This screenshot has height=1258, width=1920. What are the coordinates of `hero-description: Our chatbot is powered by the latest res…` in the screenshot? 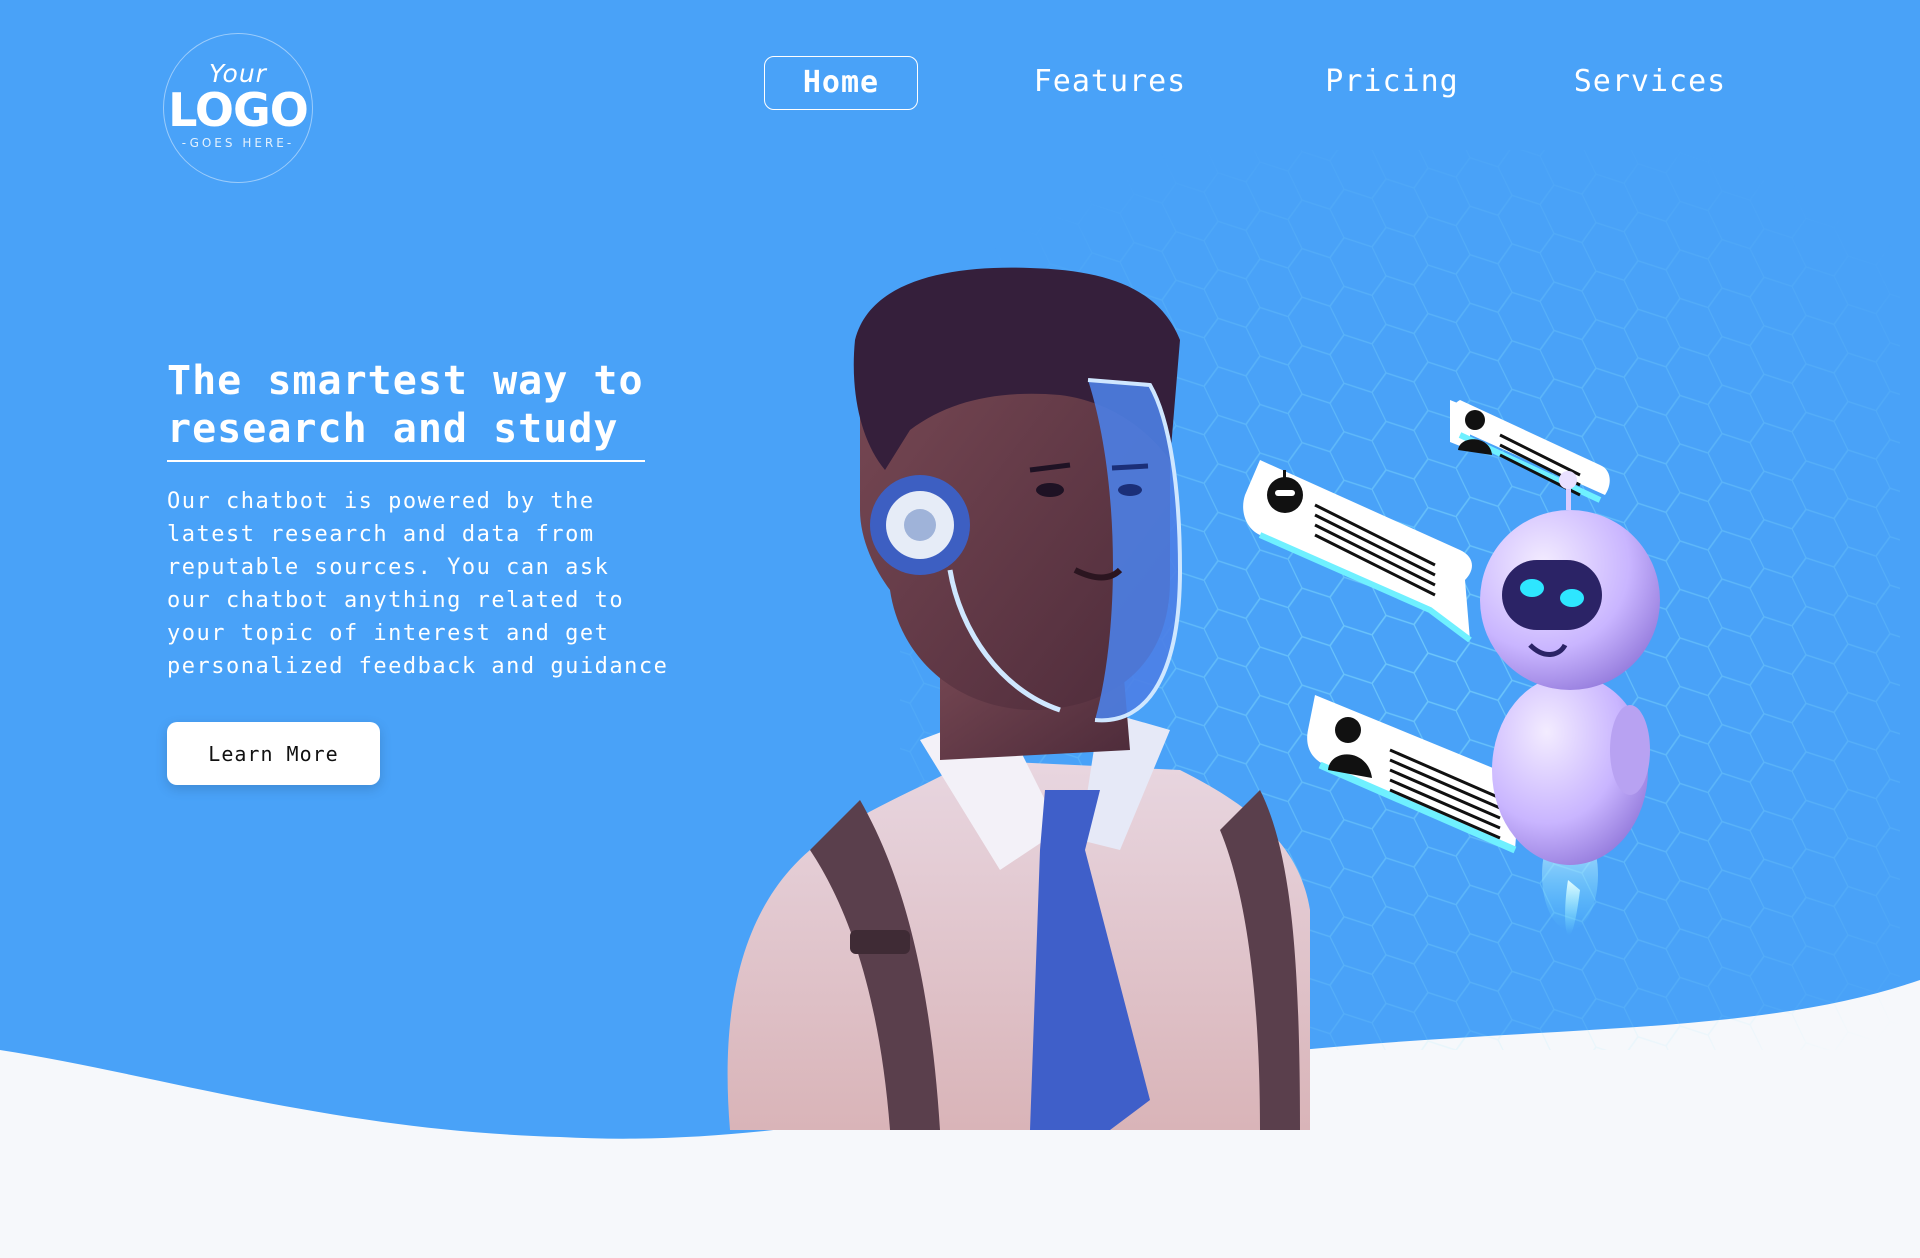 It's located at (462, 584).